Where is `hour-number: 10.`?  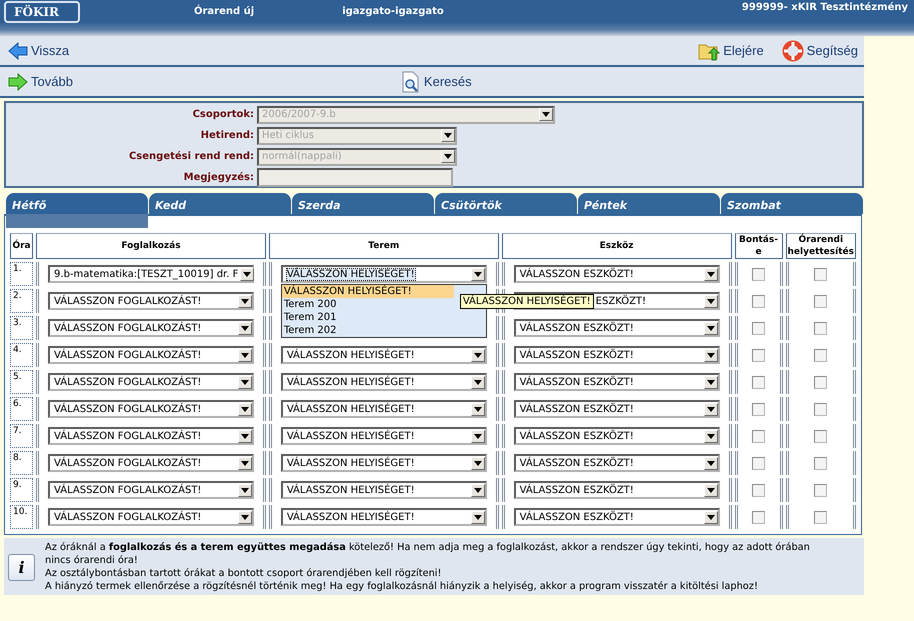
hour-number: 10. is located at coordinates (22, 517).